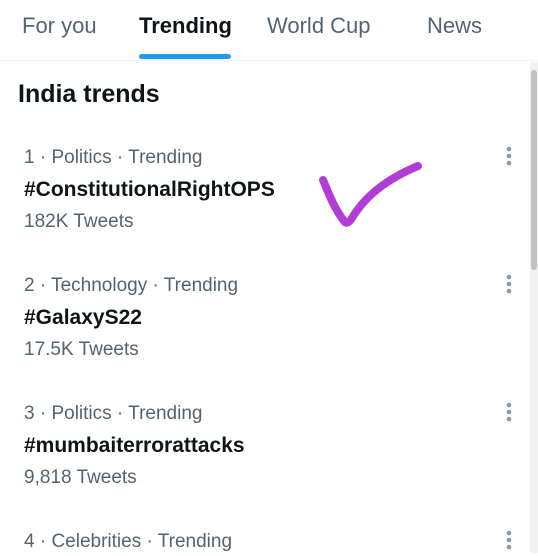  I want to click on trend-name: #ConstitutionalRightOPS, so click(149, 190).